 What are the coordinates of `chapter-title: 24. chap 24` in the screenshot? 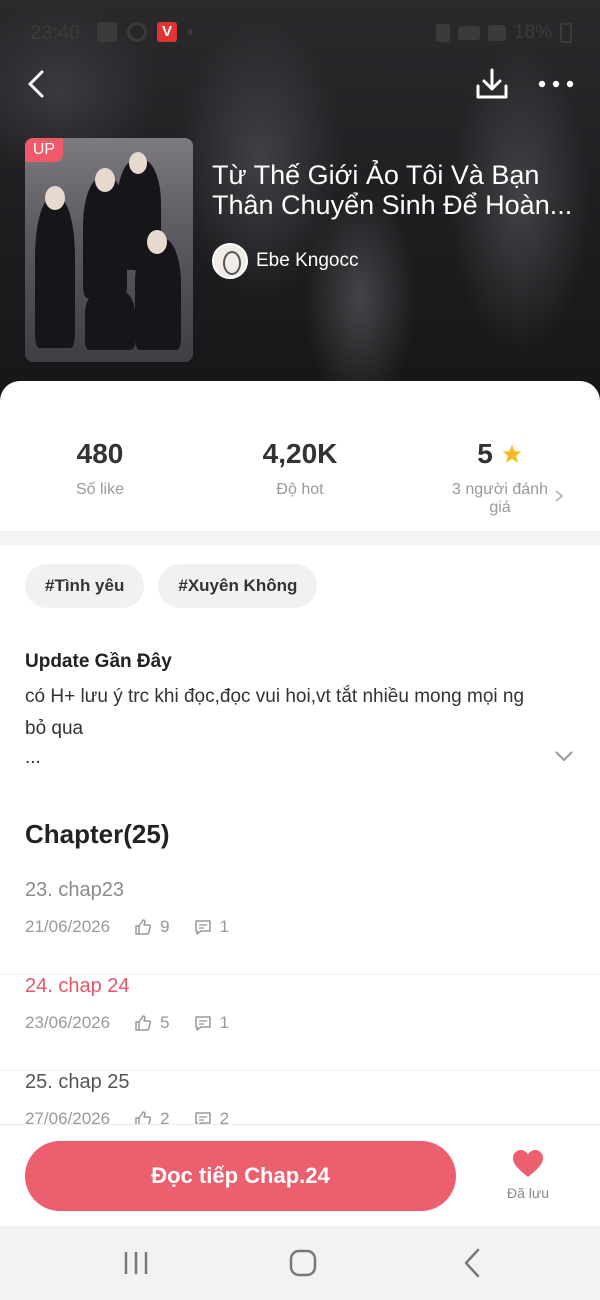 It's located at (77, 986).